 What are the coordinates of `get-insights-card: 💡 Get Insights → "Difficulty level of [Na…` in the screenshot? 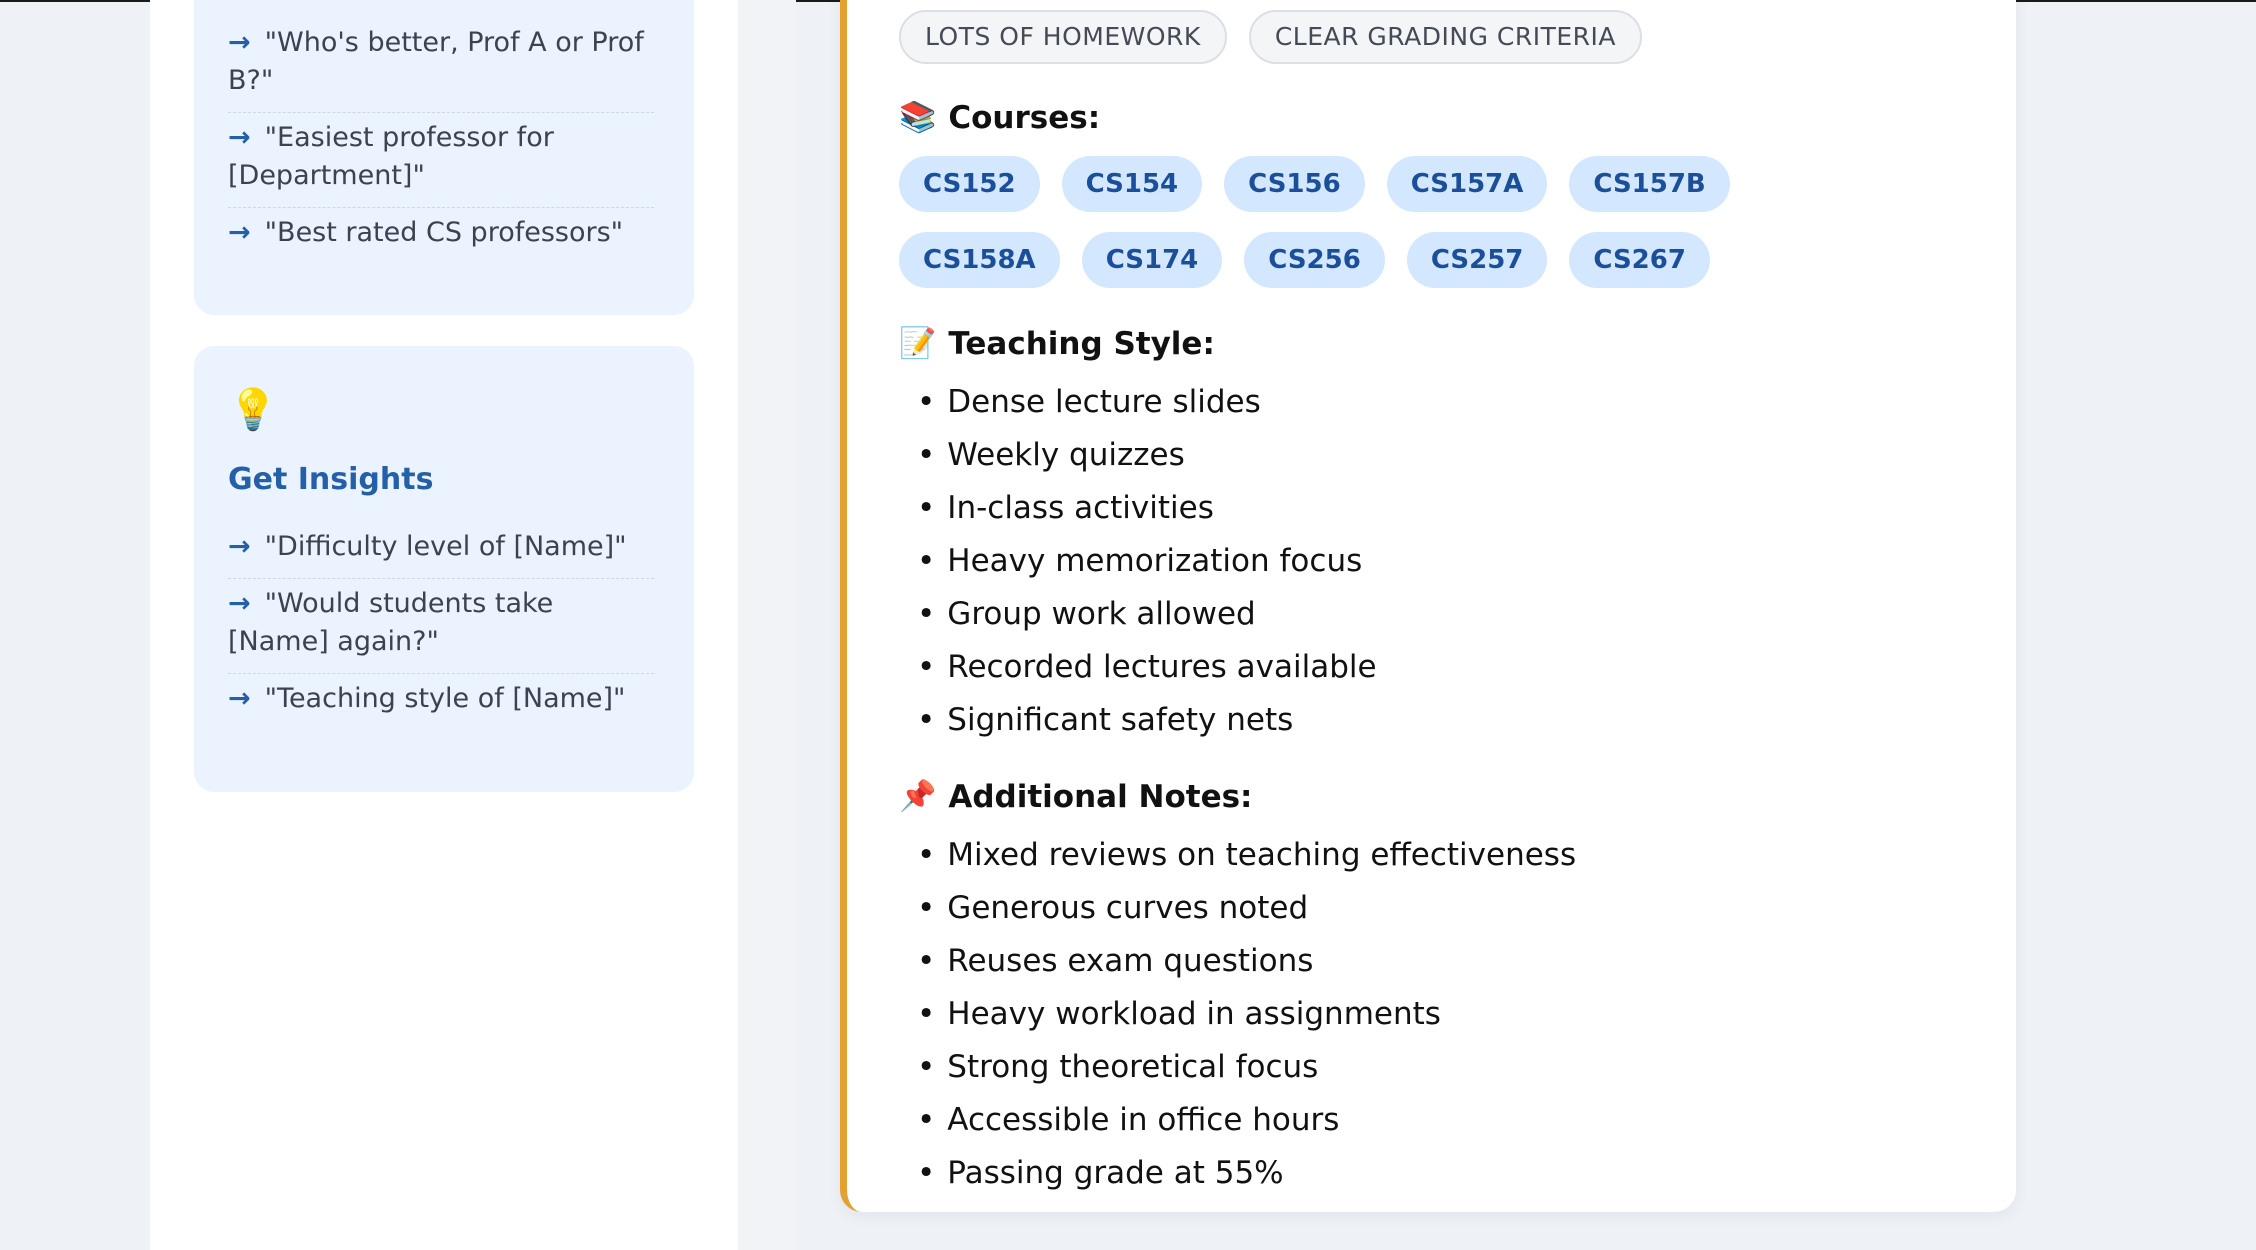 It's located at (444, 569).